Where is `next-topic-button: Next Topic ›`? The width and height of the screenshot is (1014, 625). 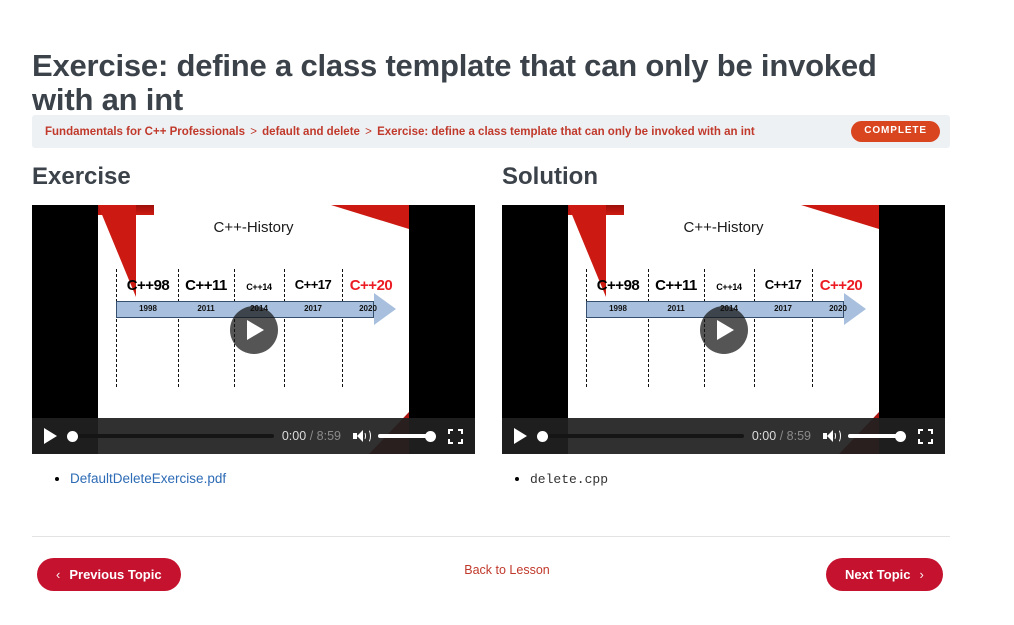 next-topic-button: Next Topic › is located at coordinates (884, 574).